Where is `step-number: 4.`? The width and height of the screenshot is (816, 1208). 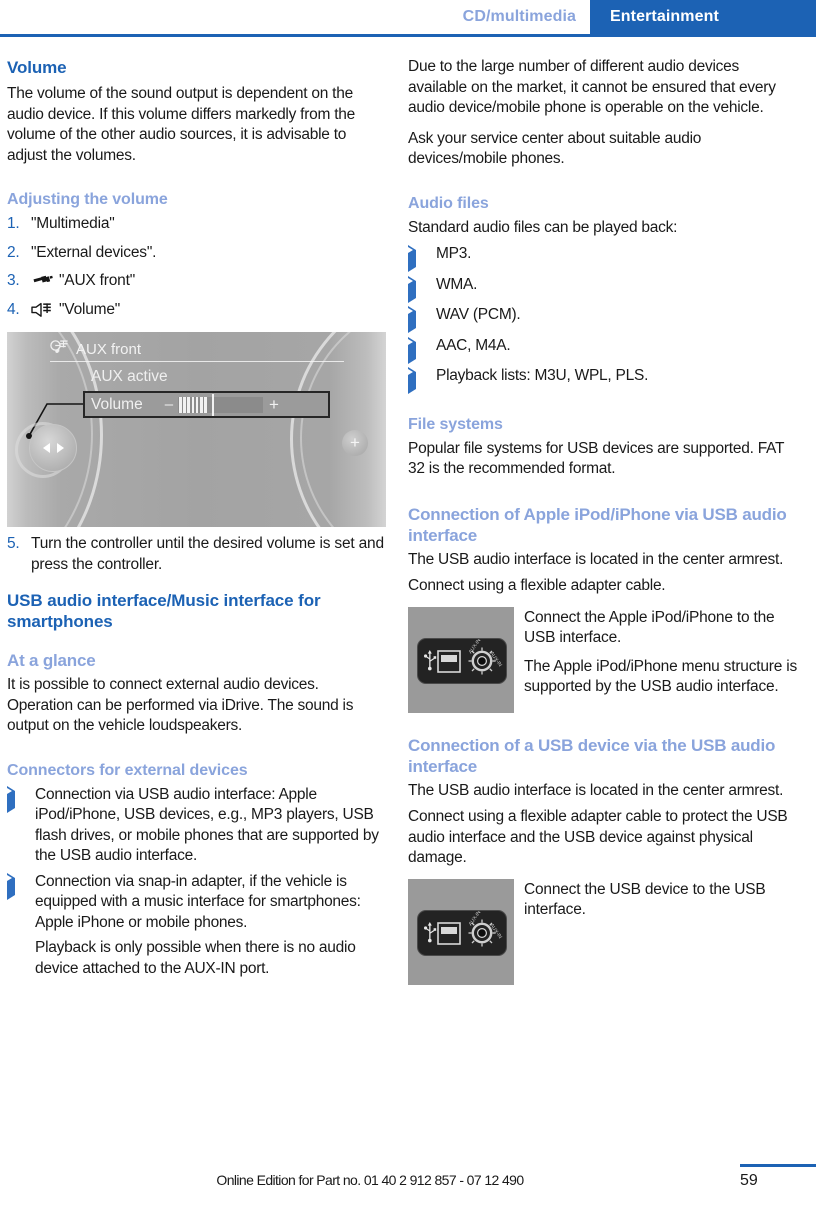
step-number: 4. is located at coordinates (13, 309).